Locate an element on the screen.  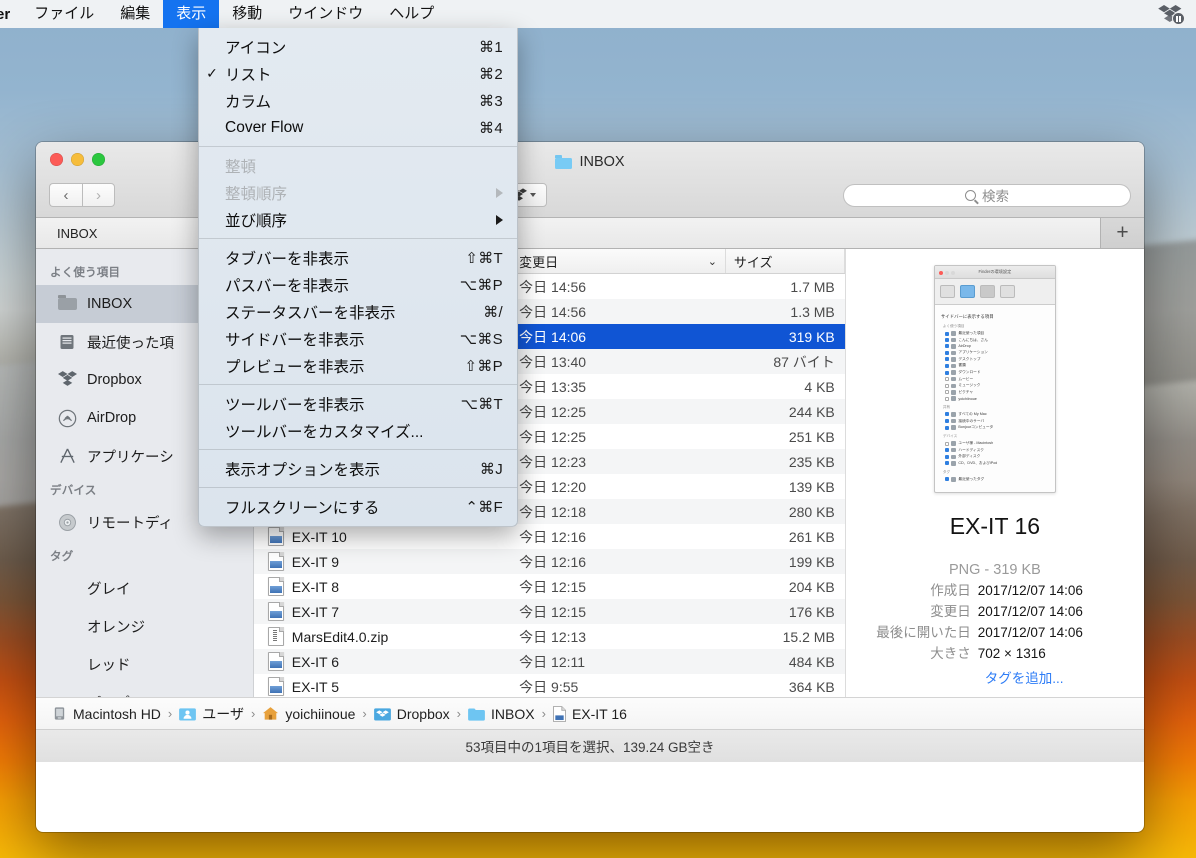
breadcrumb-item: Dropbox is located at coordinates (411, 713).